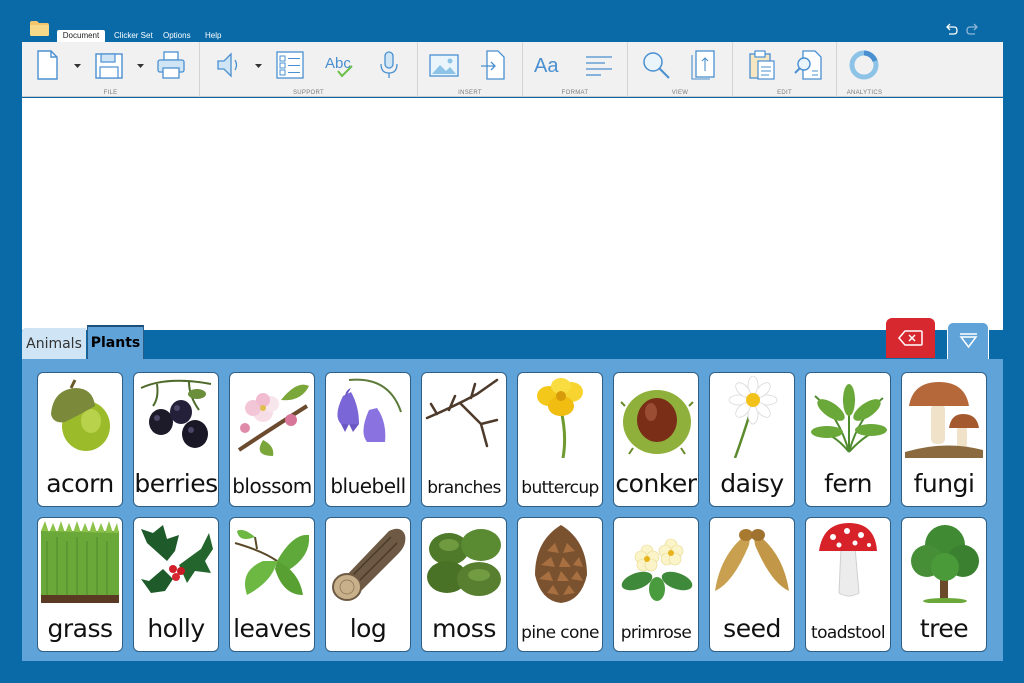 The height and width of the screenshot is (683, 1024). Describe the element at coordinates (752, 628) in the screenshot. I see `cell-label: seed` at that location.